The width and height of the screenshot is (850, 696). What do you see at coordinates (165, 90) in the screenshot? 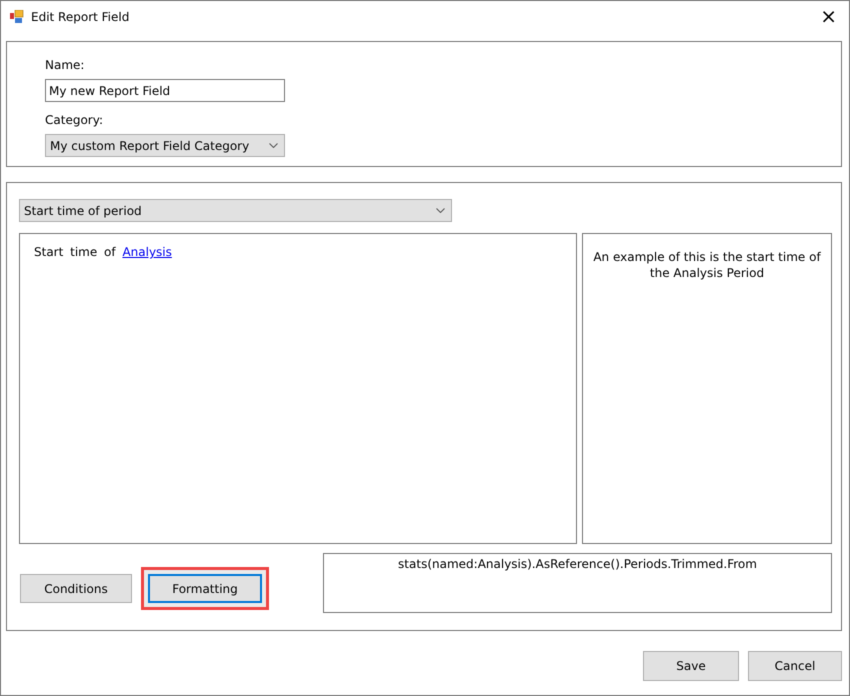
I see `name-field: My new Report Field` at bounding box center [165, 90].